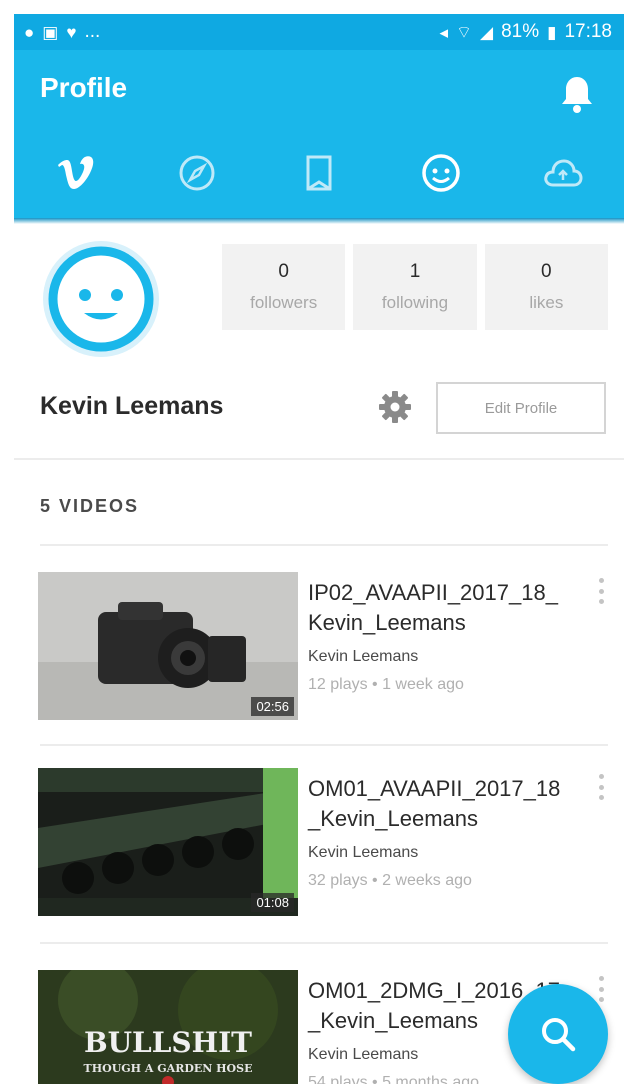  Describe the element at coordinates (272, 902) in the screenshot. I see `video-duration: 01:08` at that location.